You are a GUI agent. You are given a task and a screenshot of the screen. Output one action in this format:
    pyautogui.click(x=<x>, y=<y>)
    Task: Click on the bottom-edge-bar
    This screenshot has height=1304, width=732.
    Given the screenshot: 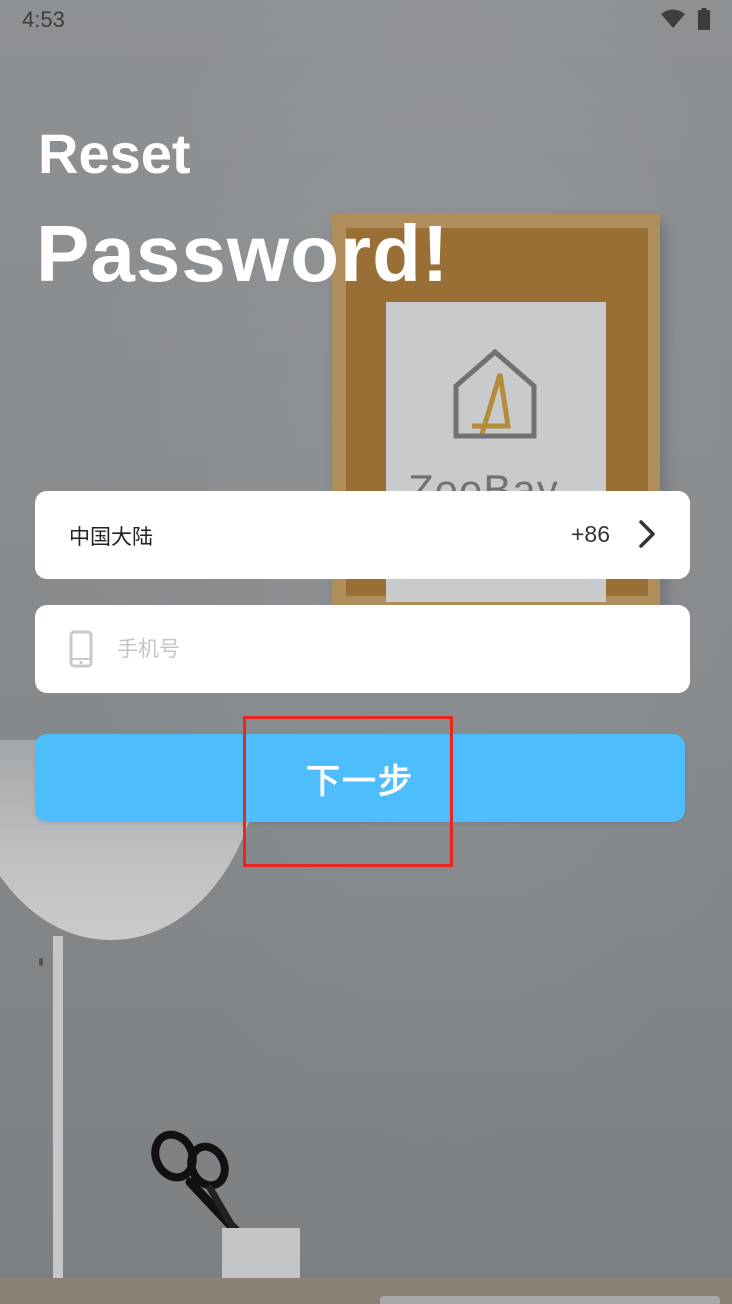 What is the action you would take?
    pyautogui.click(x=550, y=1300)
    